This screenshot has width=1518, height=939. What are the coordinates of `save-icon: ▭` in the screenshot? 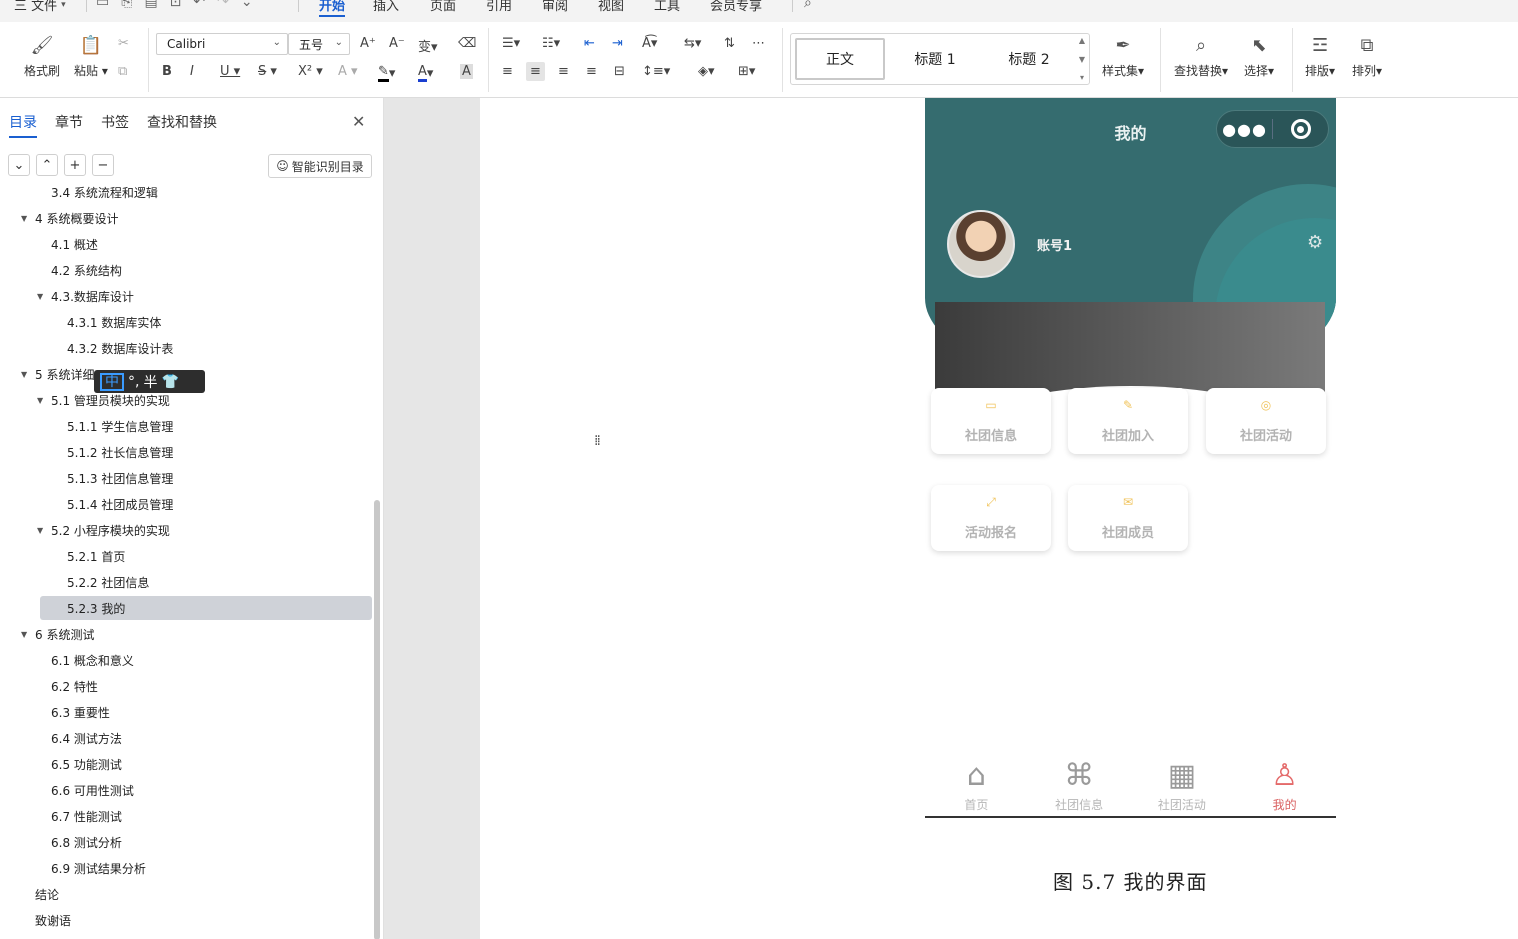 It's located at (102, 5).